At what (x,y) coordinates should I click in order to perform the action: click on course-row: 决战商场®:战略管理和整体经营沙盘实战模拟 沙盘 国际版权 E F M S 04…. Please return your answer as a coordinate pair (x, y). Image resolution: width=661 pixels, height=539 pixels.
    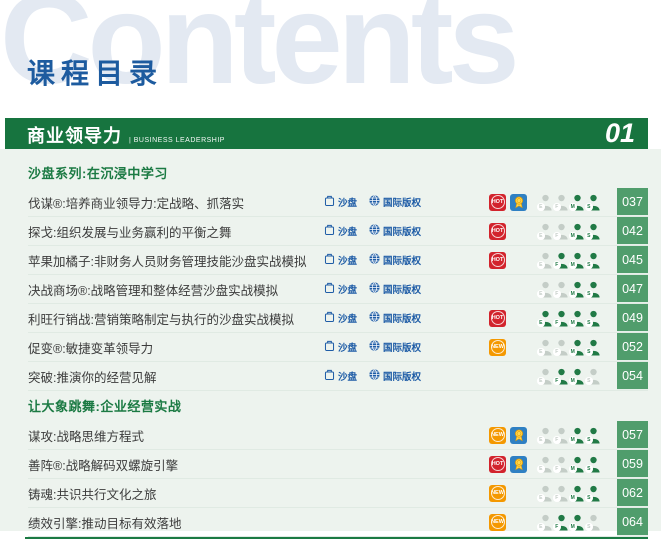
    Looking at the image, I should click on (338, 289).